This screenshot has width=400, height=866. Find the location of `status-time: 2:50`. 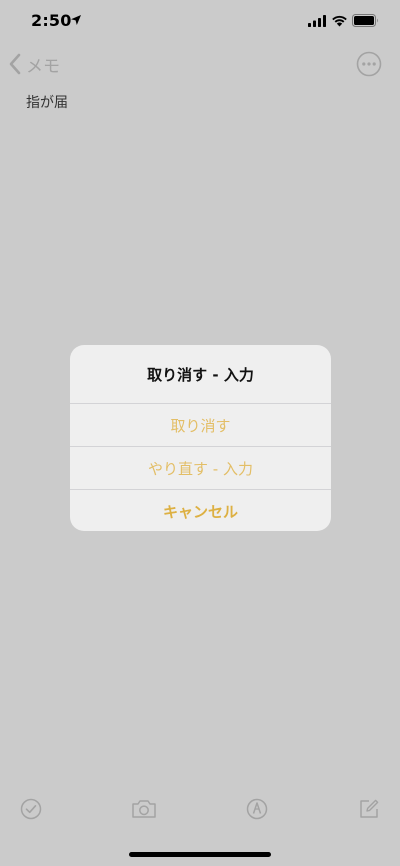

status-time: 2:50 is located at coordinates (51, 20).